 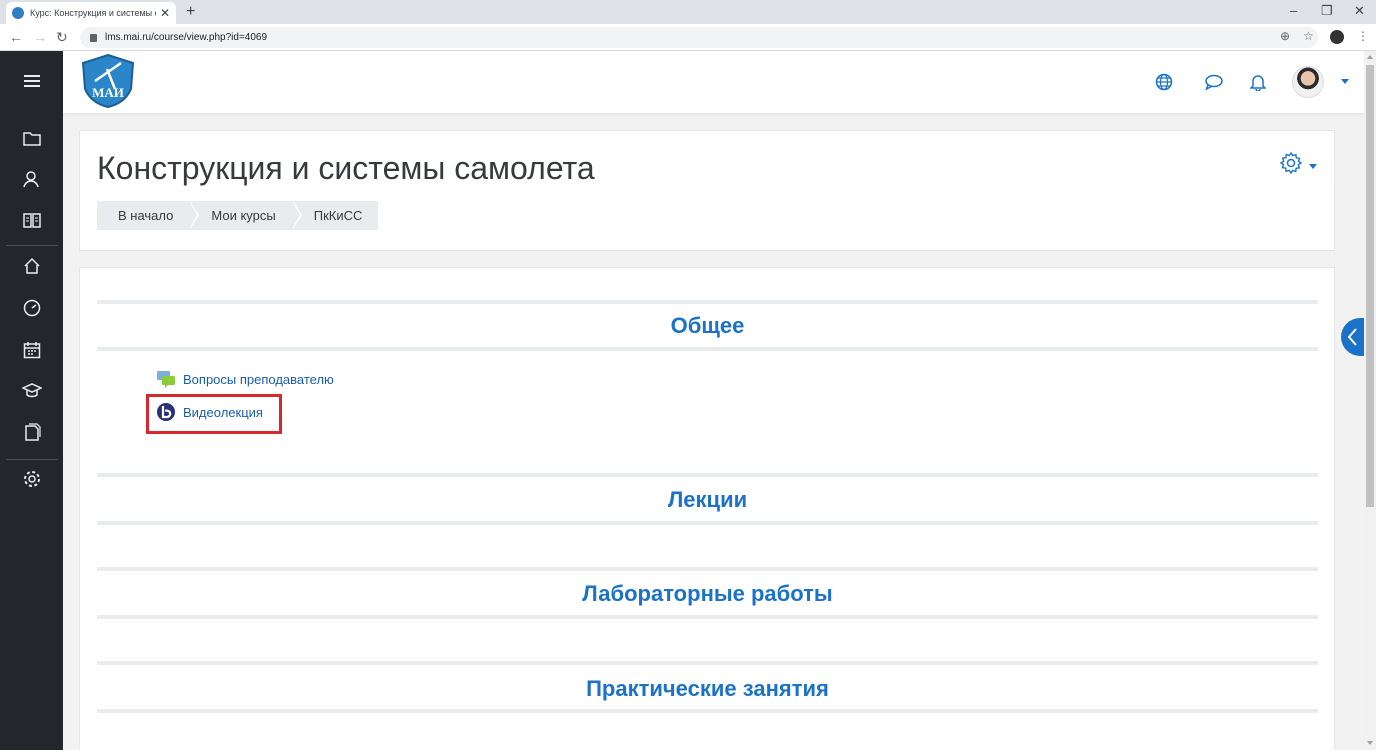 I want to click on breadcrumb-home: В начало, so click(x=148, y=215).